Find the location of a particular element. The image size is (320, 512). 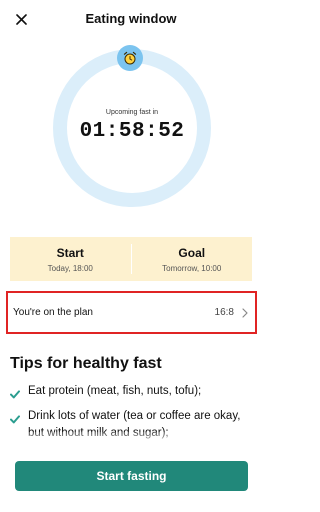

goal-title: Goal is located at coordinates (192, 252).